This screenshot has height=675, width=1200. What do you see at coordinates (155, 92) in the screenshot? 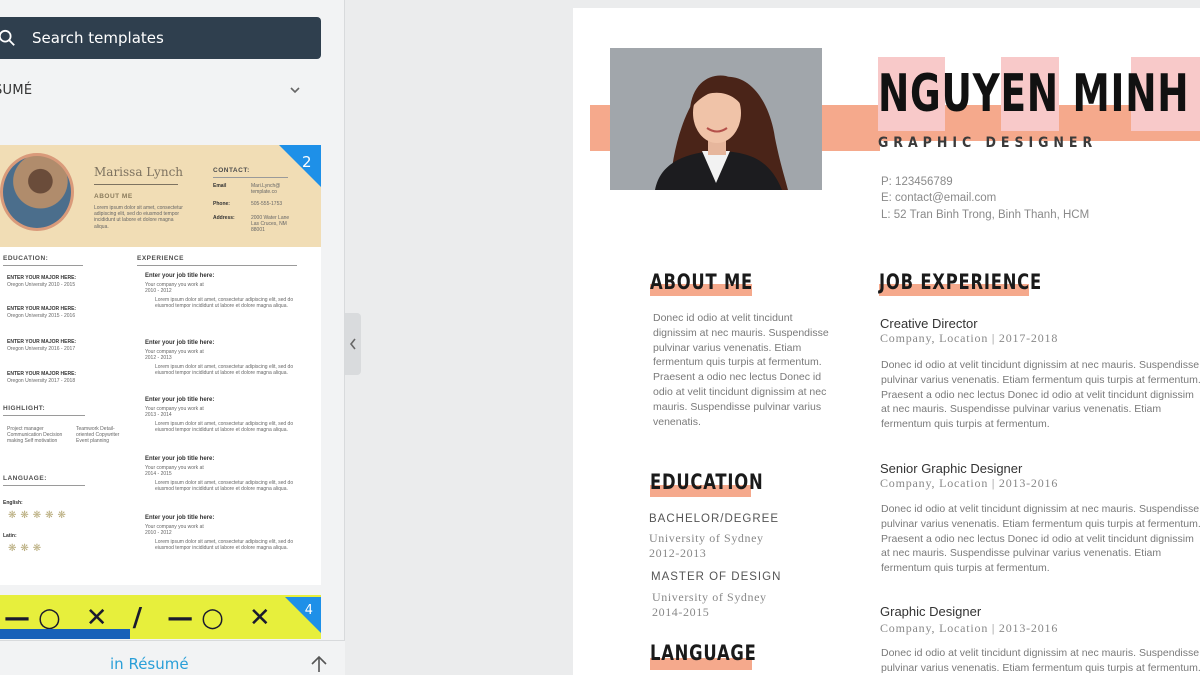
I see `category-dropdown: SUMÉ` at bounding box center [155, 92].